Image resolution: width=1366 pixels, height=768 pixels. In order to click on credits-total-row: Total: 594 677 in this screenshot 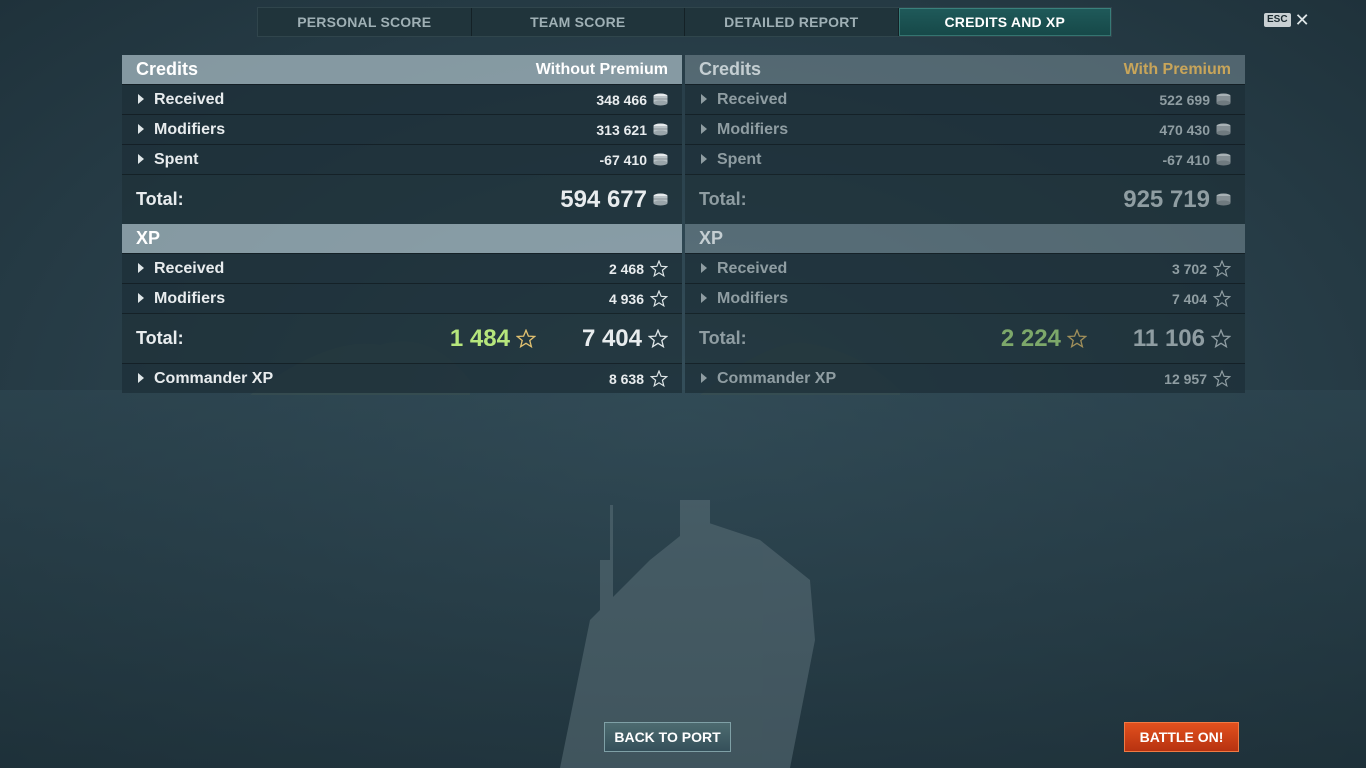, I will do `click(402, 199)`.